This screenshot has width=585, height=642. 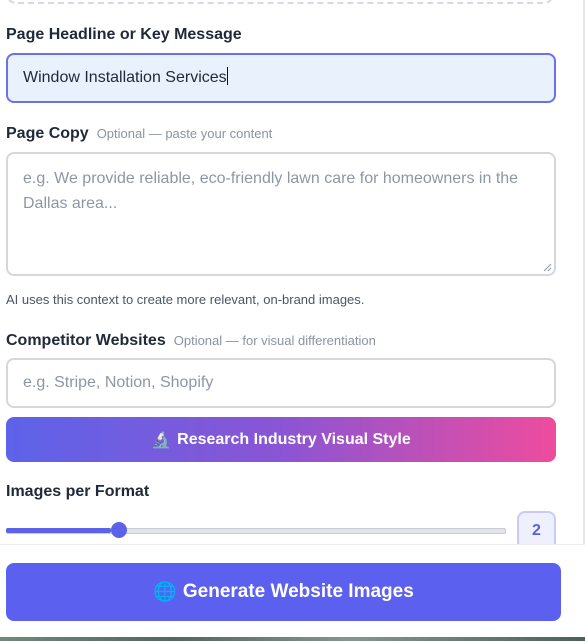 What do you see at coordinates (86, 340) in the screenshot?
I see `competitors-label-text: Competitor Websites` at bounding box center [86, 340].